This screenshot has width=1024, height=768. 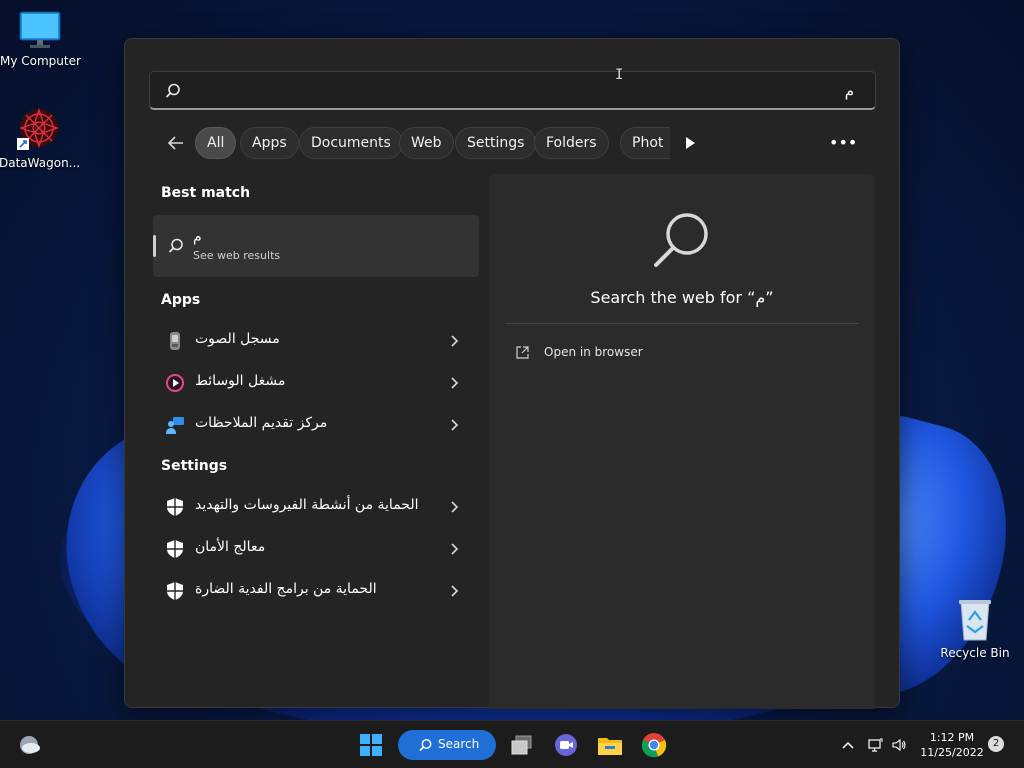 What do you see at coordinates (194, 466) in the screenshot?
I see `settings-heading: Settings` at bounding box center [194, 466].